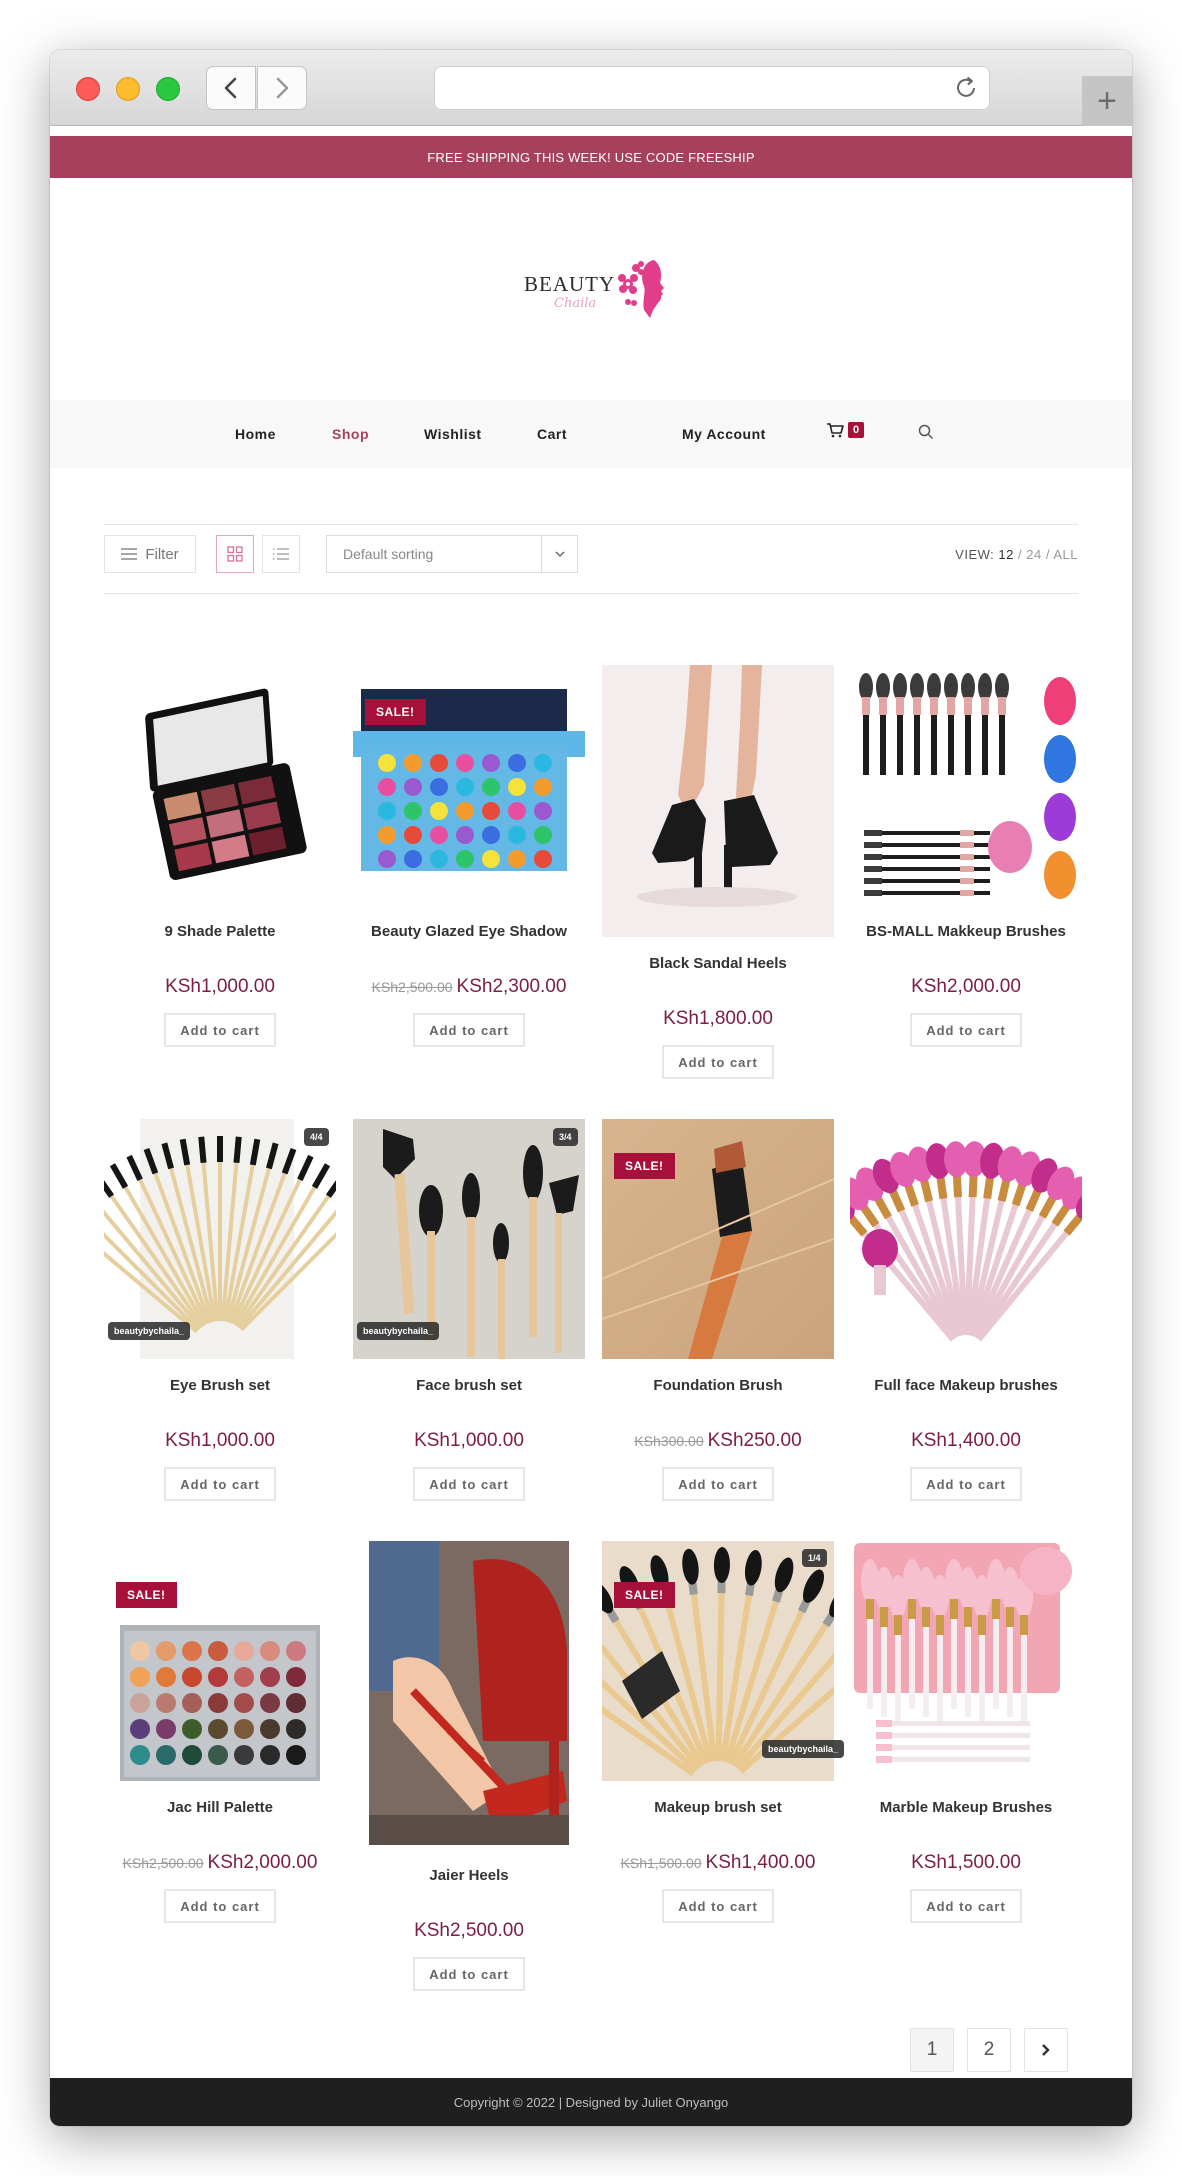 Image resolution: width=1182 pixels, height=2176 pixels. Describe the element at coordinates (966, 1807) in the screenshot. I see `product-title: Marble Makeup Brushes` at that location.